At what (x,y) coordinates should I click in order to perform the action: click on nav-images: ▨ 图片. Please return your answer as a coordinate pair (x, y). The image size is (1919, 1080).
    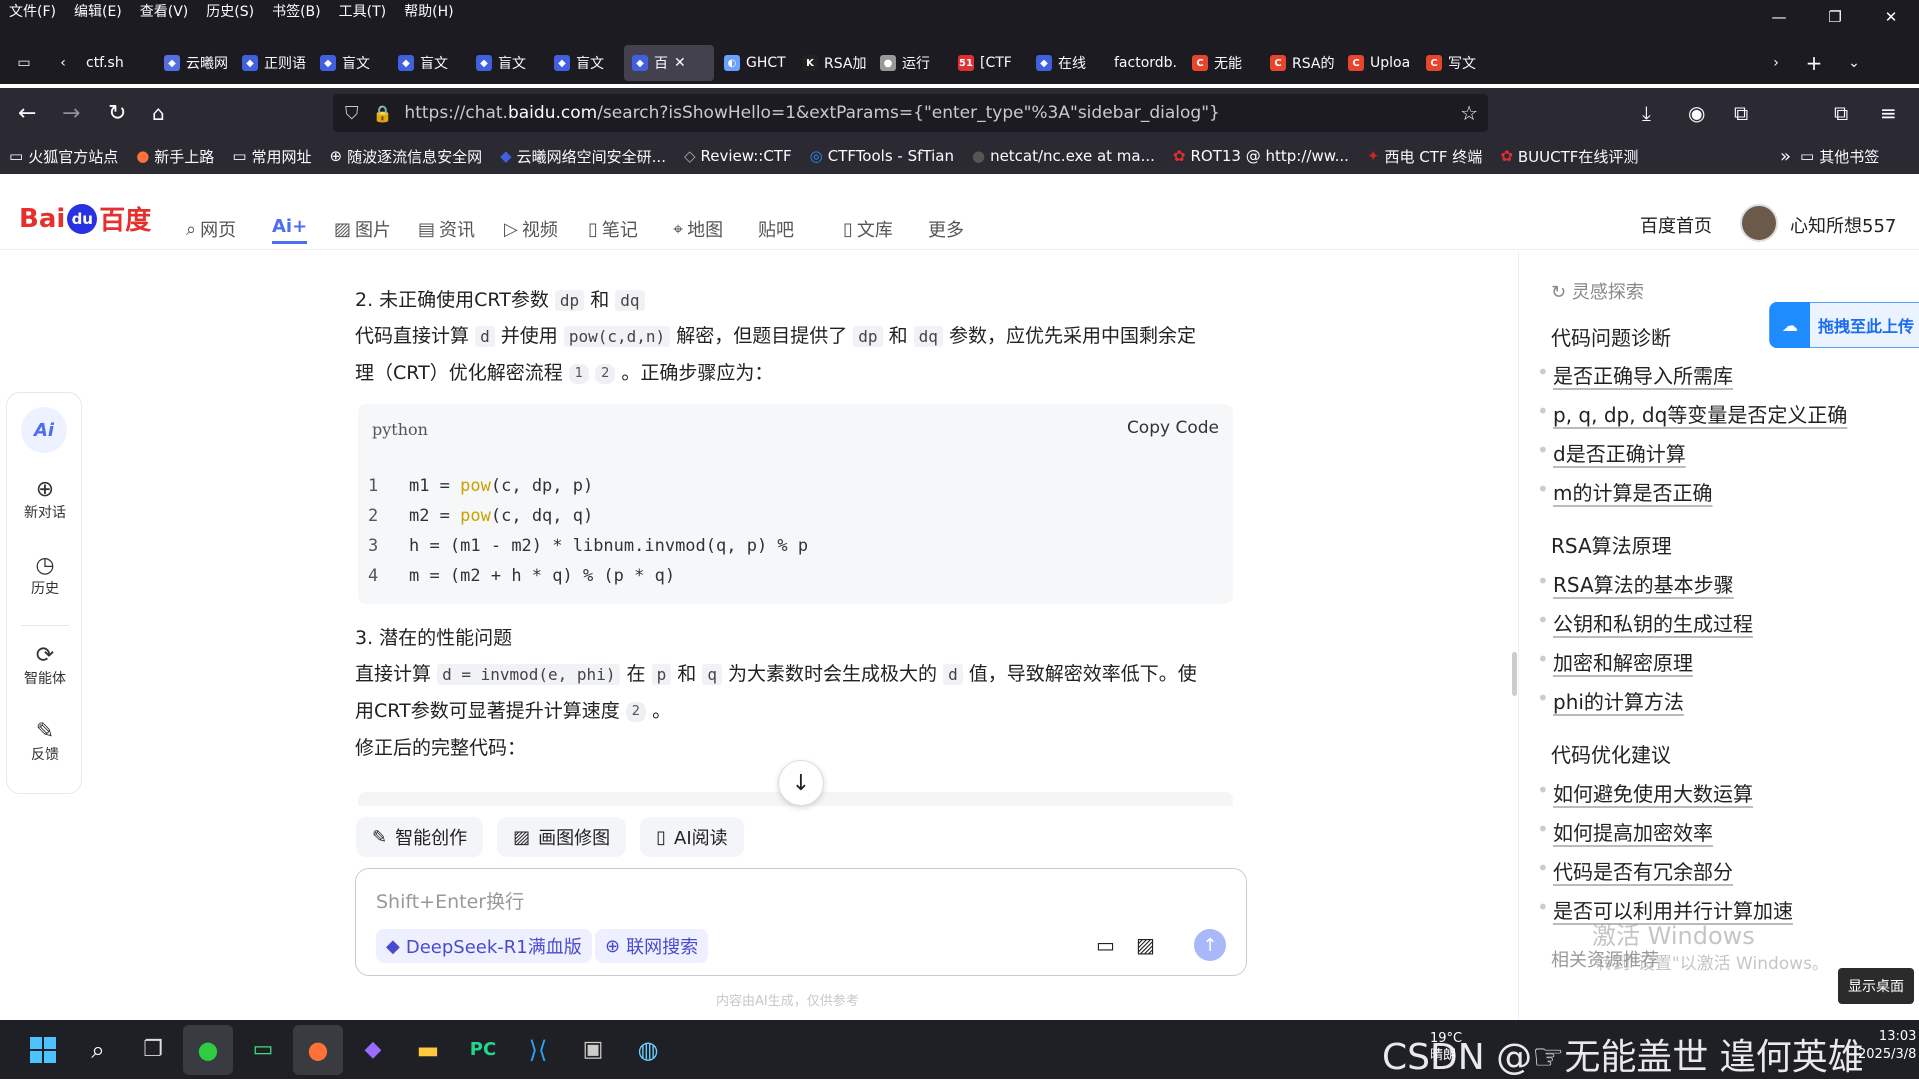
    Looking at the image, I should click on (362, 229).